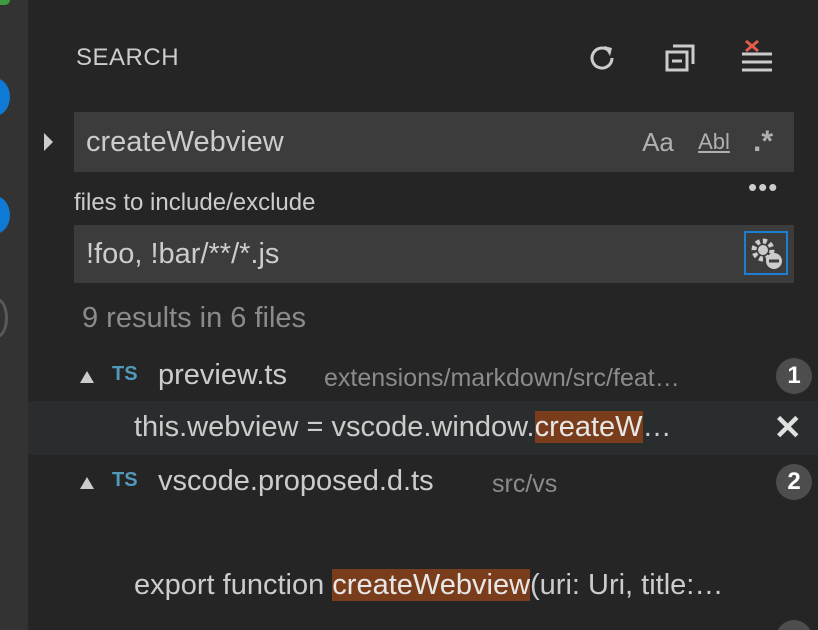  I want to click on use-exclude-settings-button, so click(766, 253).